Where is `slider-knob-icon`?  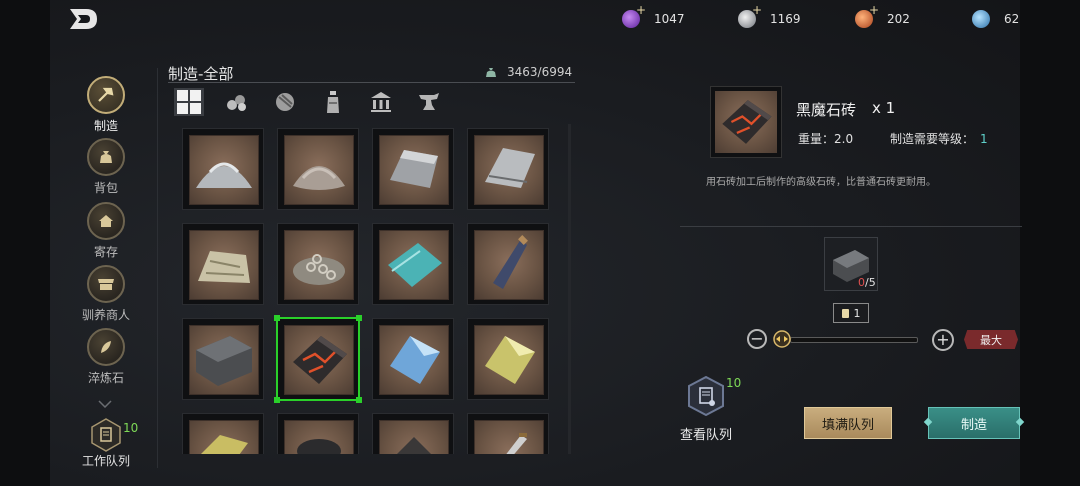 slider-knob-icon is located at coordinates (782, 339).